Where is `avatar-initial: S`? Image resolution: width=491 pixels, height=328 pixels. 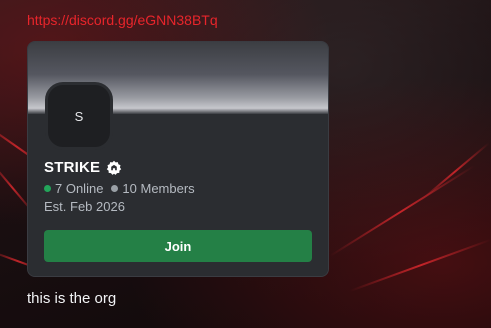
avatar-initial: S is located at coordinates (79, 116).